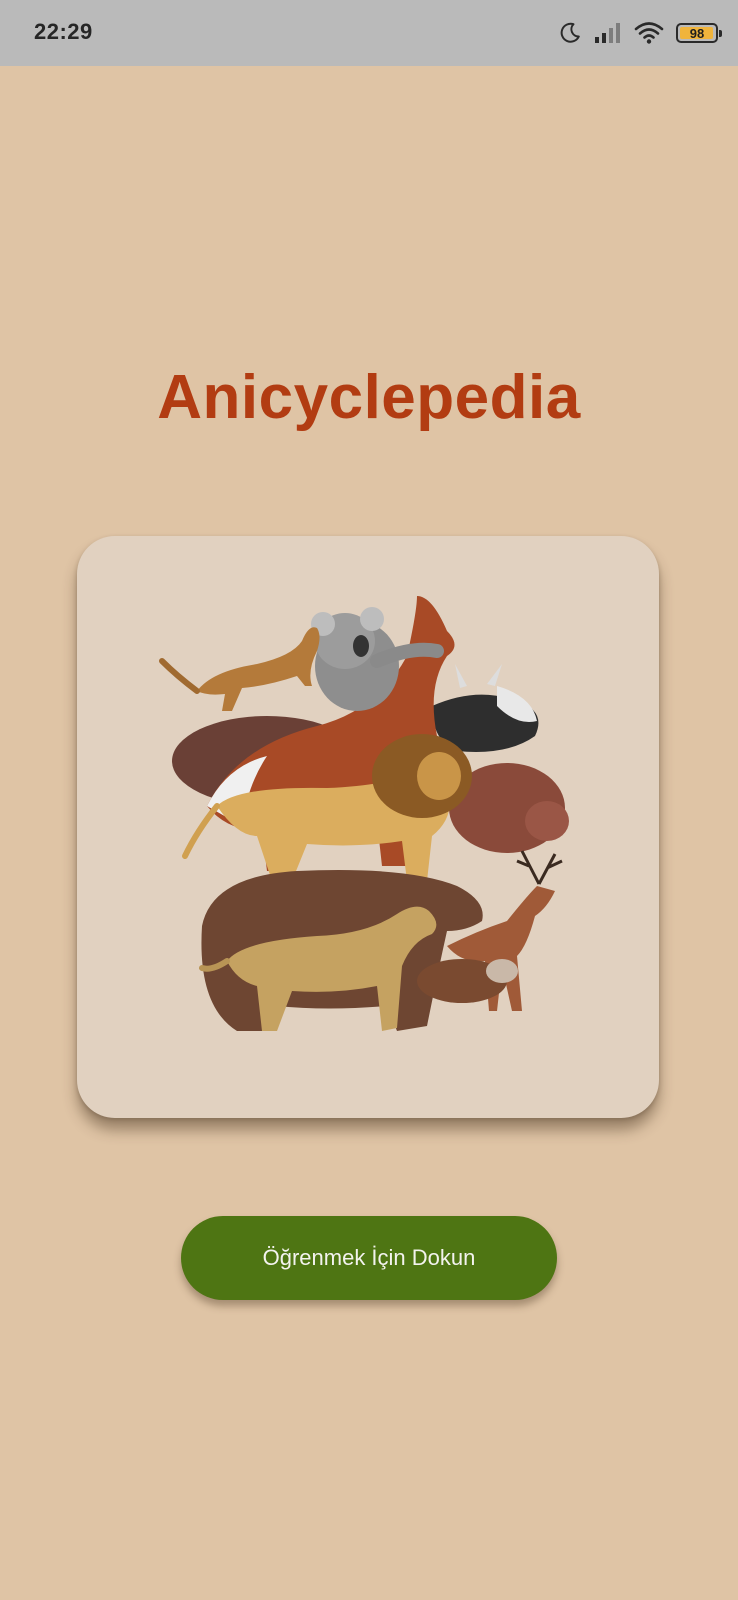 The height and width of the screenshot is (1600, 738). I want to click on cellular-signal-icon, so click(607, 33).